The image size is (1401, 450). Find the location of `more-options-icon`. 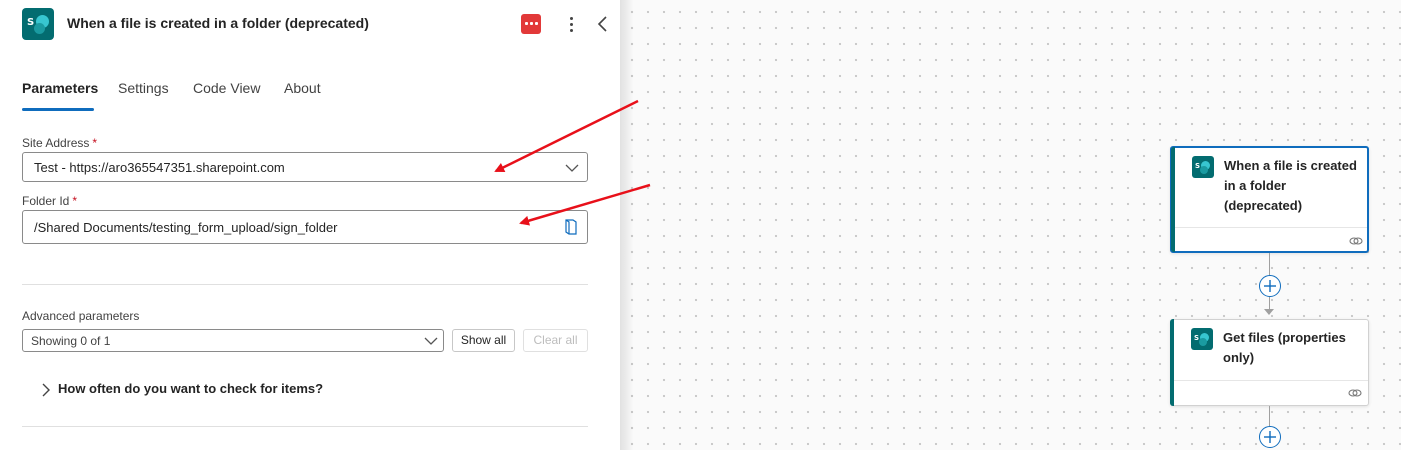

more-options-icon is located at coordinates (572, 24).